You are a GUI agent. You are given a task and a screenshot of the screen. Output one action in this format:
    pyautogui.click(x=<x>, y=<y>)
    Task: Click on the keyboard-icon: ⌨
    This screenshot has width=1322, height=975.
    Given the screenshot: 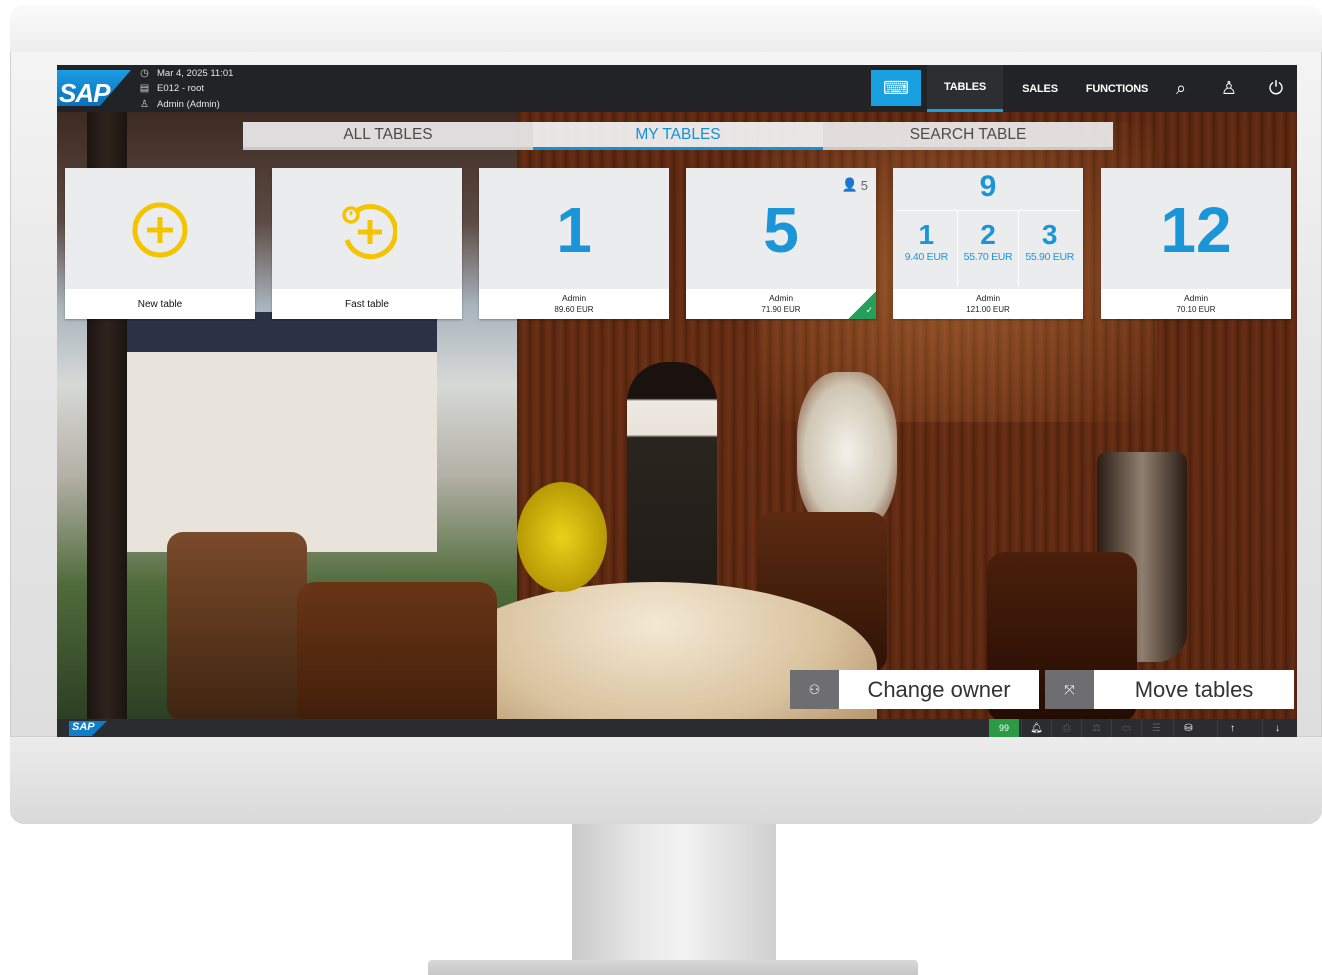 What is the action you would take?
    pyautogui.click(x=896, y=87)
    